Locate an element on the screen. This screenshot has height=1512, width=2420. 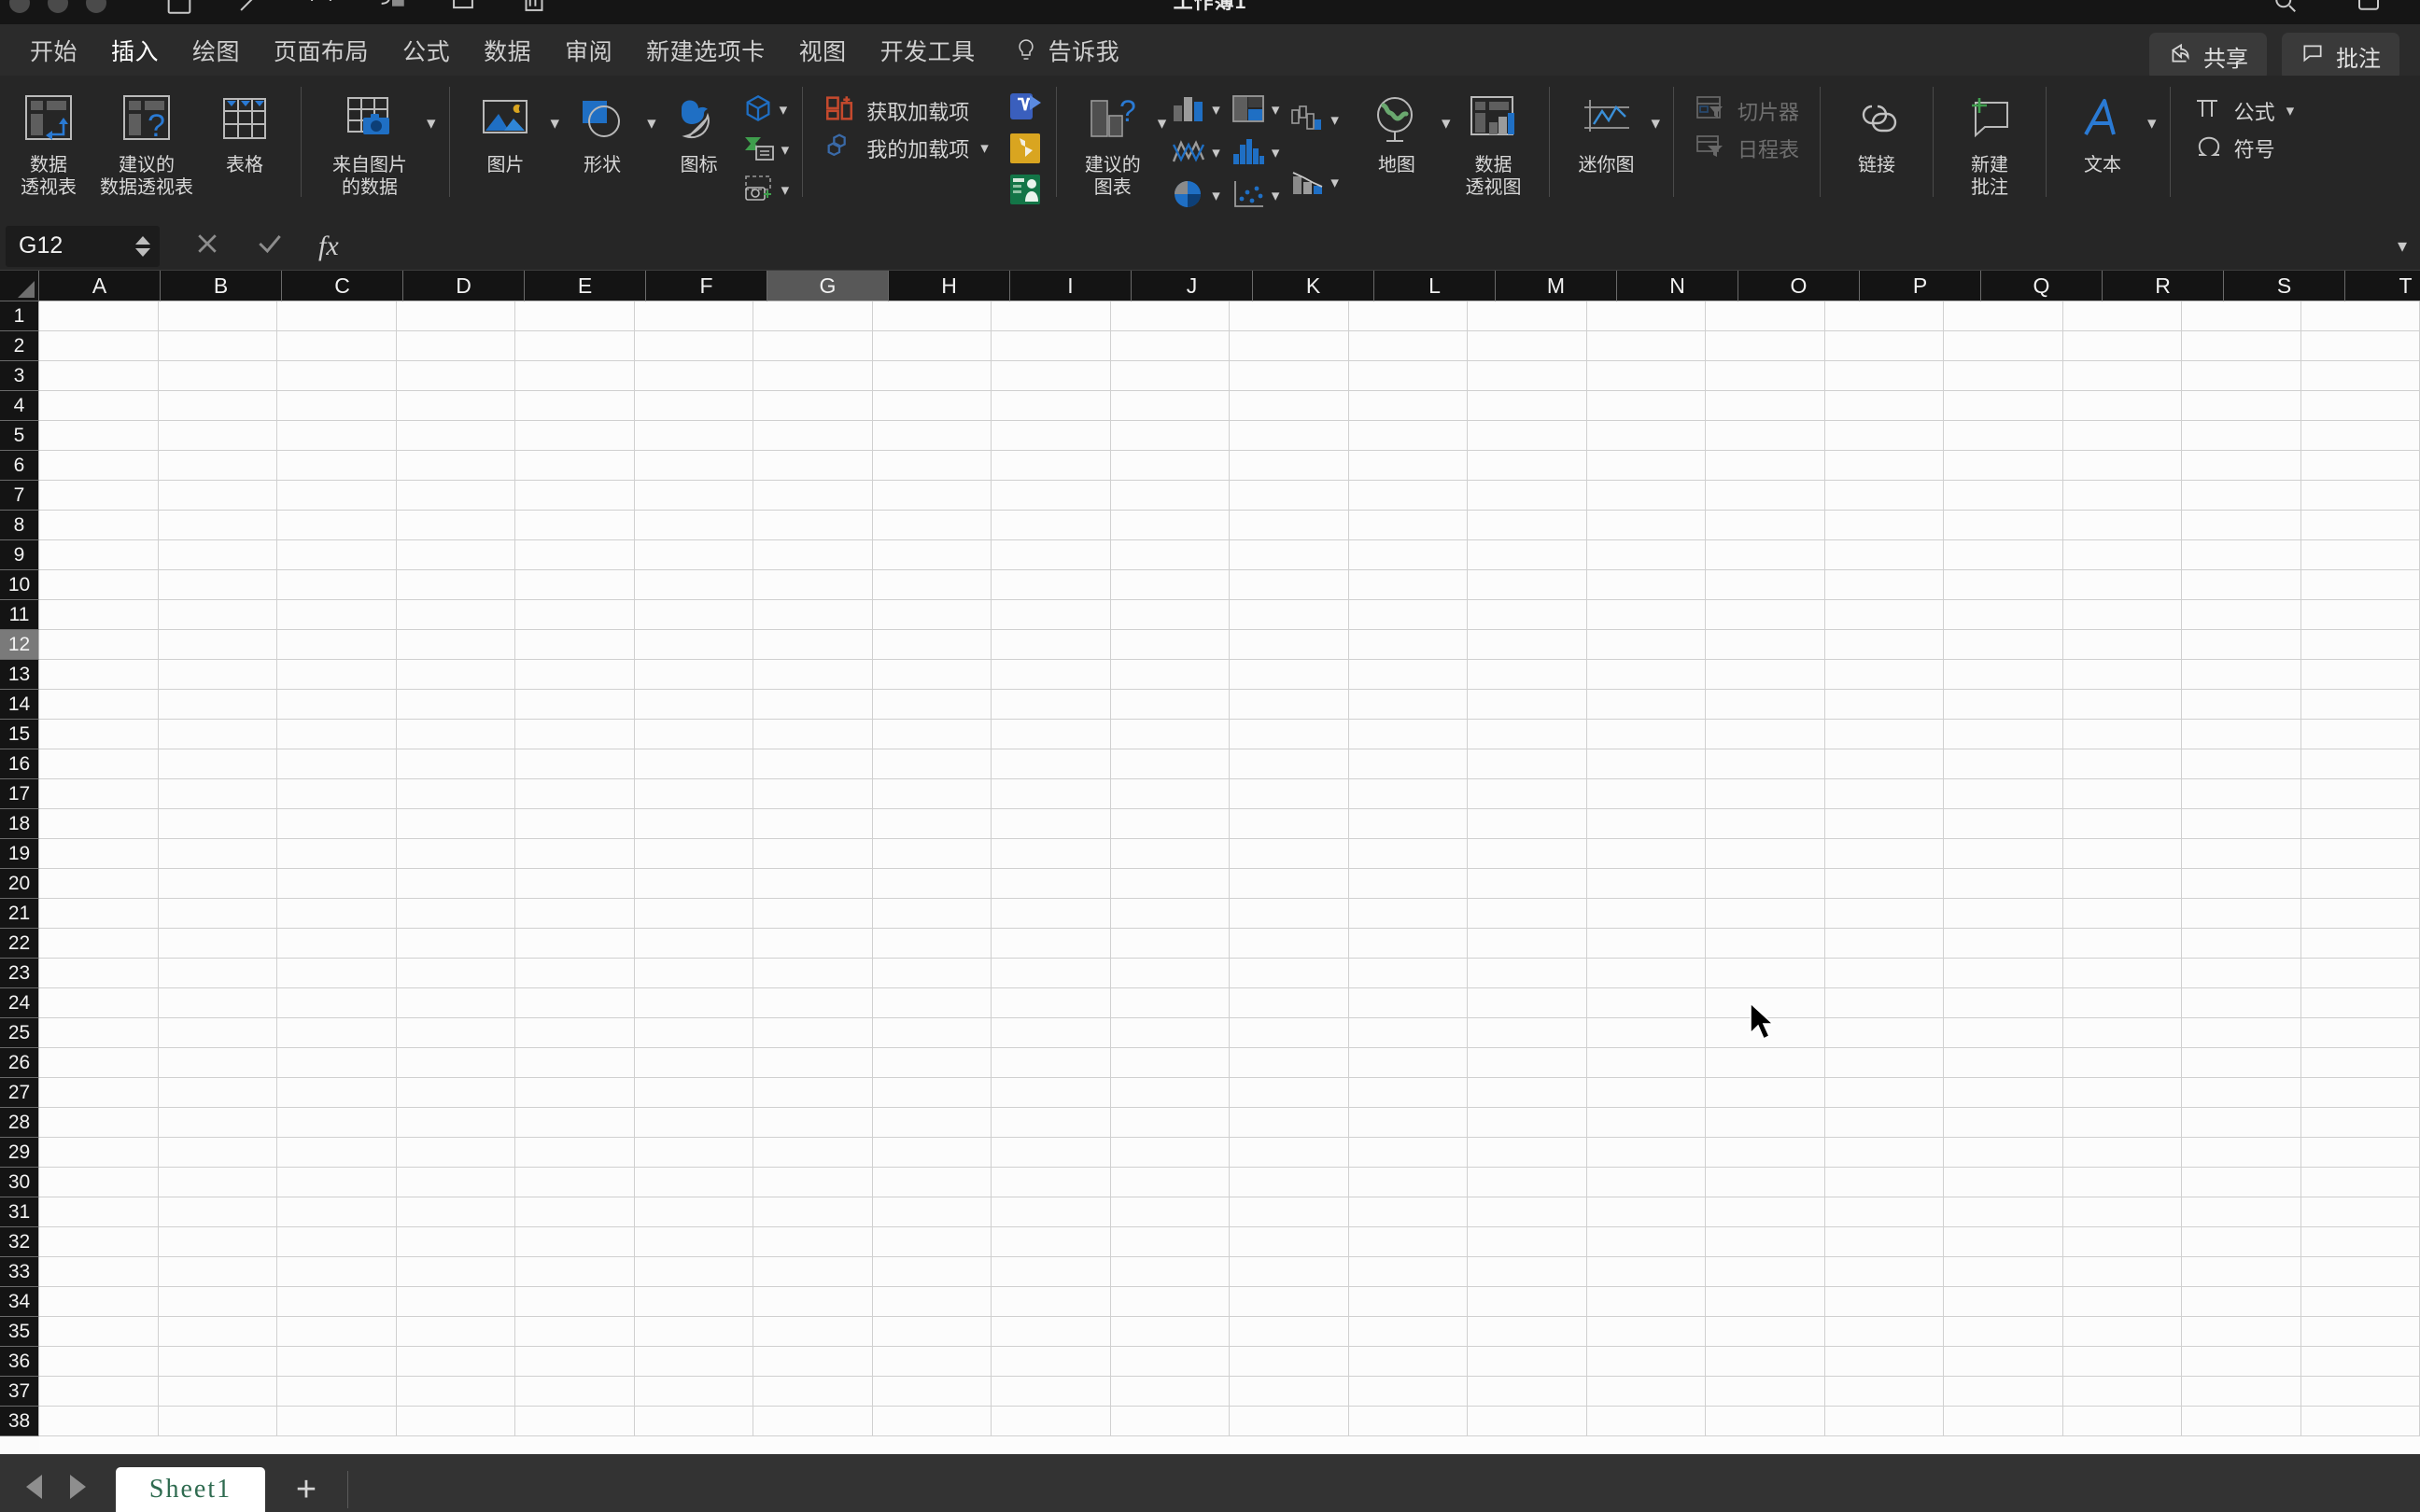
icons-button: 图标 is located at coordinates (699, 128).